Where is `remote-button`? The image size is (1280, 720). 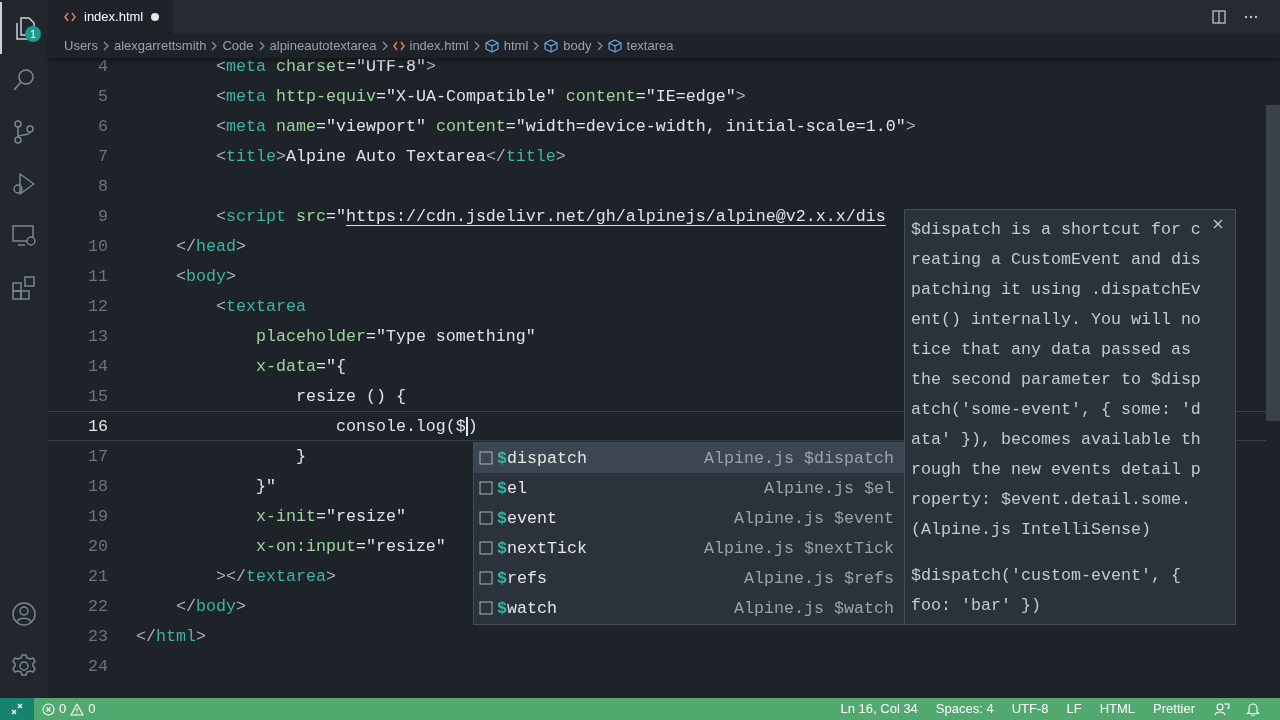 remote-button is located at coordinates (17, 709).